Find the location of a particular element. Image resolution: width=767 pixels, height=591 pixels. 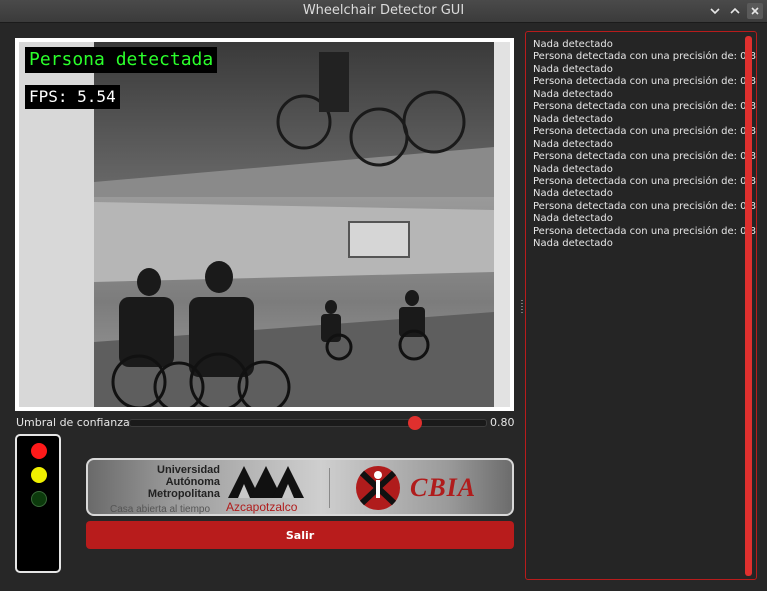

logo-divider is located at coordinates (329, 488).